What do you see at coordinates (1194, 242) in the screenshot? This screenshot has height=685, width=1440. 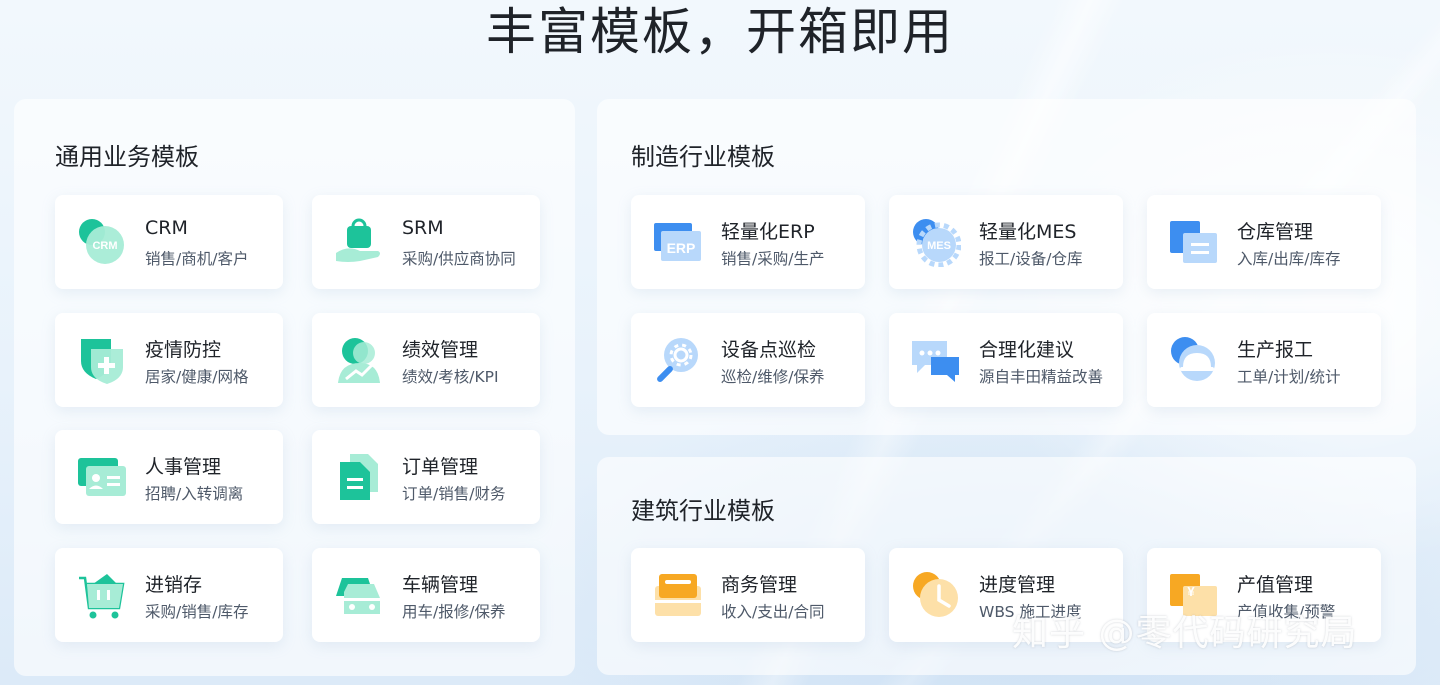 I see `warehouse-icon` at bounding box center [1194, 242].